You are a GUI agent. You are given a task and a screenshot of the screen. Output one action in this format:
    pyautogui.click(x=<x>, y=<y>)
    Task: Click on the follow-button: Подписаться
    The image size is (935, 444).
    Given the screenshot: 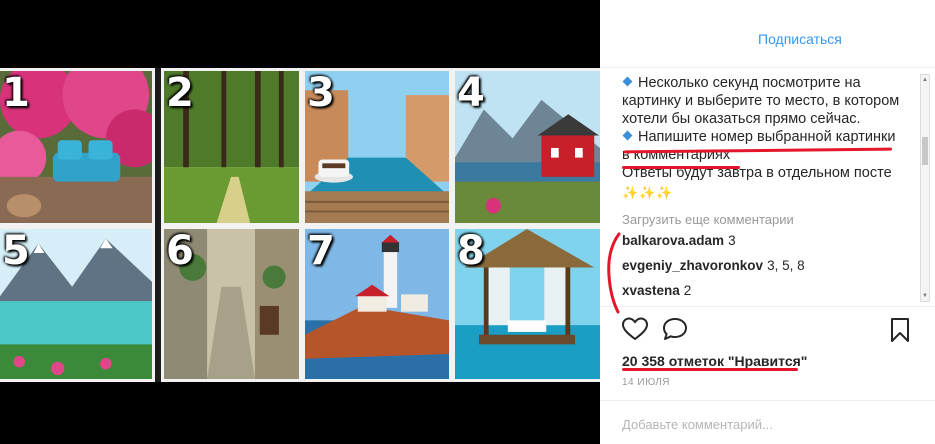 What is the action you would take?
    pyautogui.click(x=800, y=39)
    